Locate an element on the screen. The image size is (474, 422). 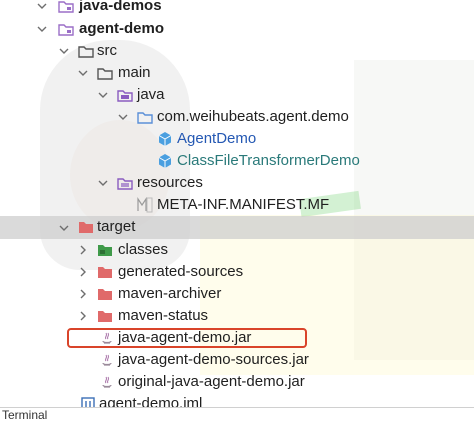
tree-item-label: classes is located at coordinates (143, 249).